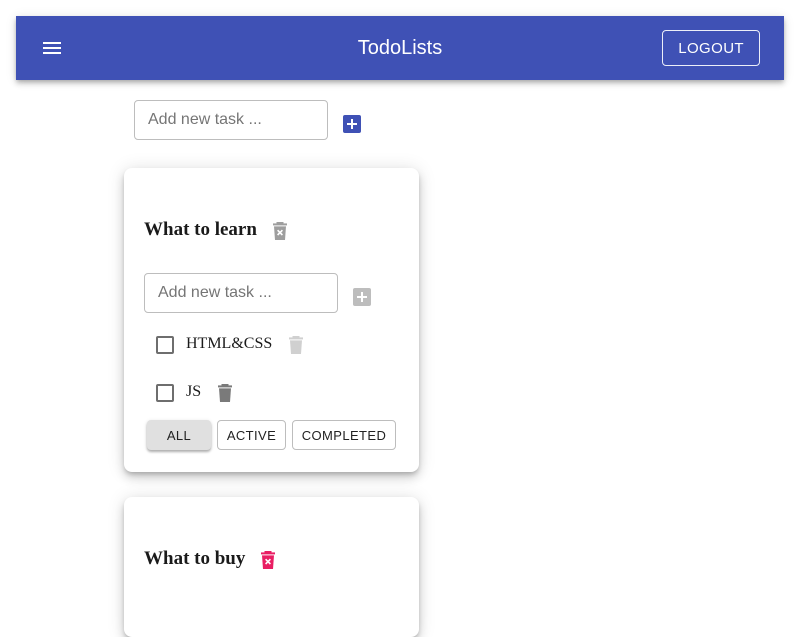 This screenshot has width=800, height=637. I want to click on todolist-card: What to buy, so click(271, 567).